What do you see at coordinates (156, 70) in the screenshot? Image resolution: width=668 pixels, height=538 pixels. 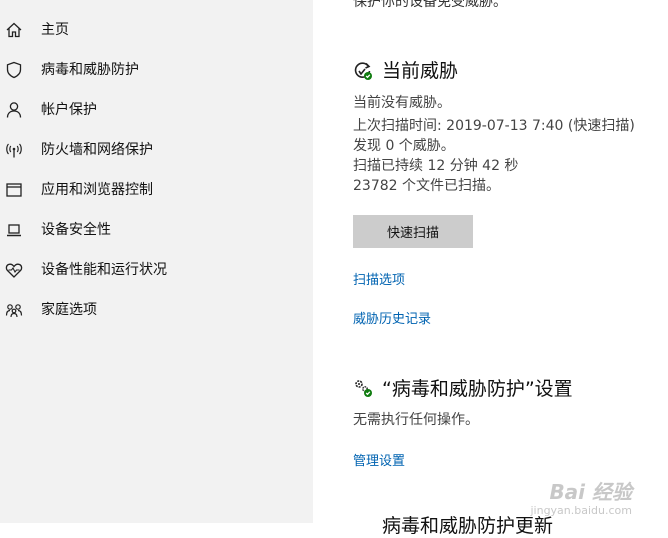 I see `sidebar-item-virus-protection: 病毒和威胁防护` at bounding box center [156, 70].